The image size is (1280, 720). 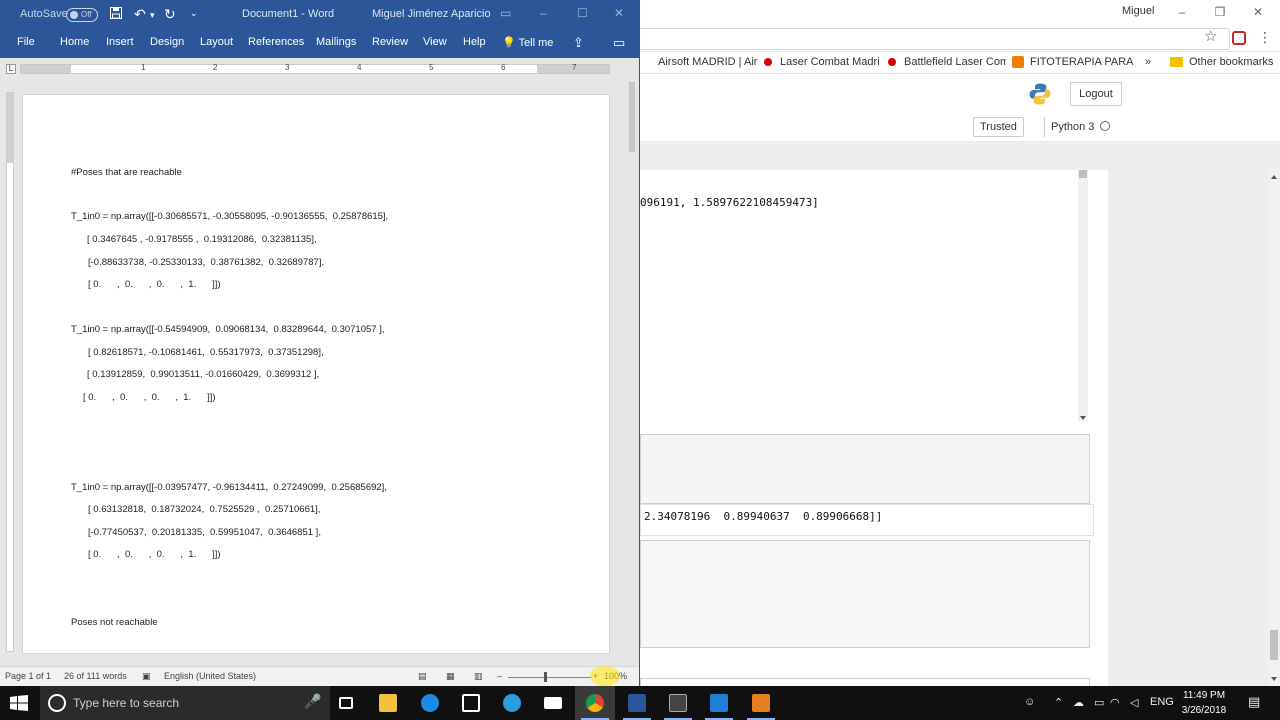 What do you see at coordinates (336, 42) in the screenshot?
I see `tab-mailings: Mailings` at bounding box center [336, 42].